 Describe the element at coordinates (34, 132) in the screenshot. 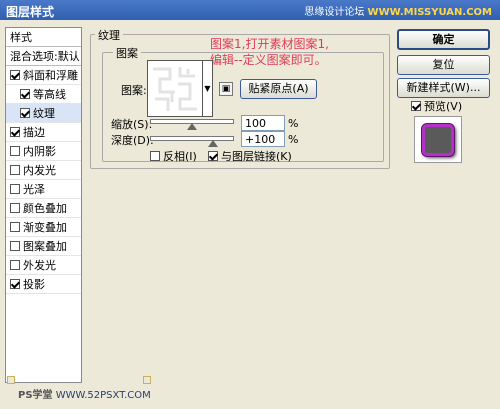

I see `style-item-label: 描边` at that location.